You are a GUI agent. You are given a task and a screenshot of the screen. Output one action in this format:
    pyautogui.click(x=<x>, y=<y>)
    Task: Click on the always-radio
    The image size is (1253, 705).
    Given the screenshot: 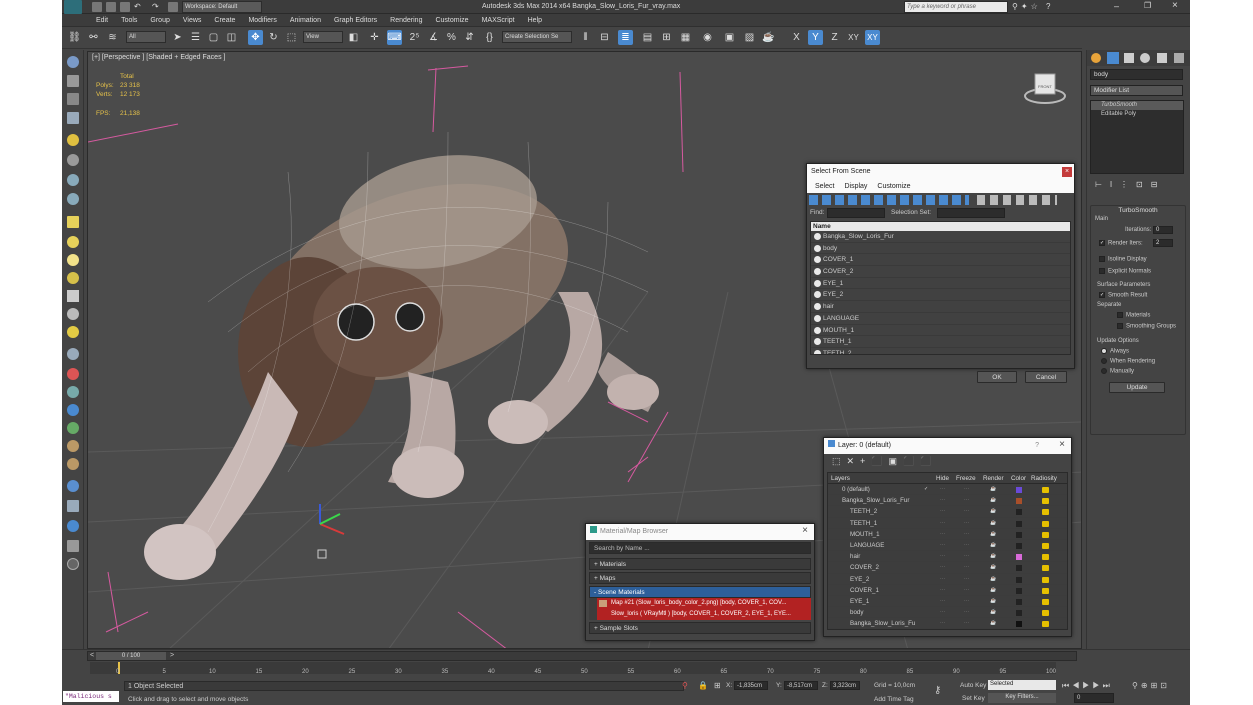 What is the action you would take?
    pyautogui.click(x=1104, y=351)
    